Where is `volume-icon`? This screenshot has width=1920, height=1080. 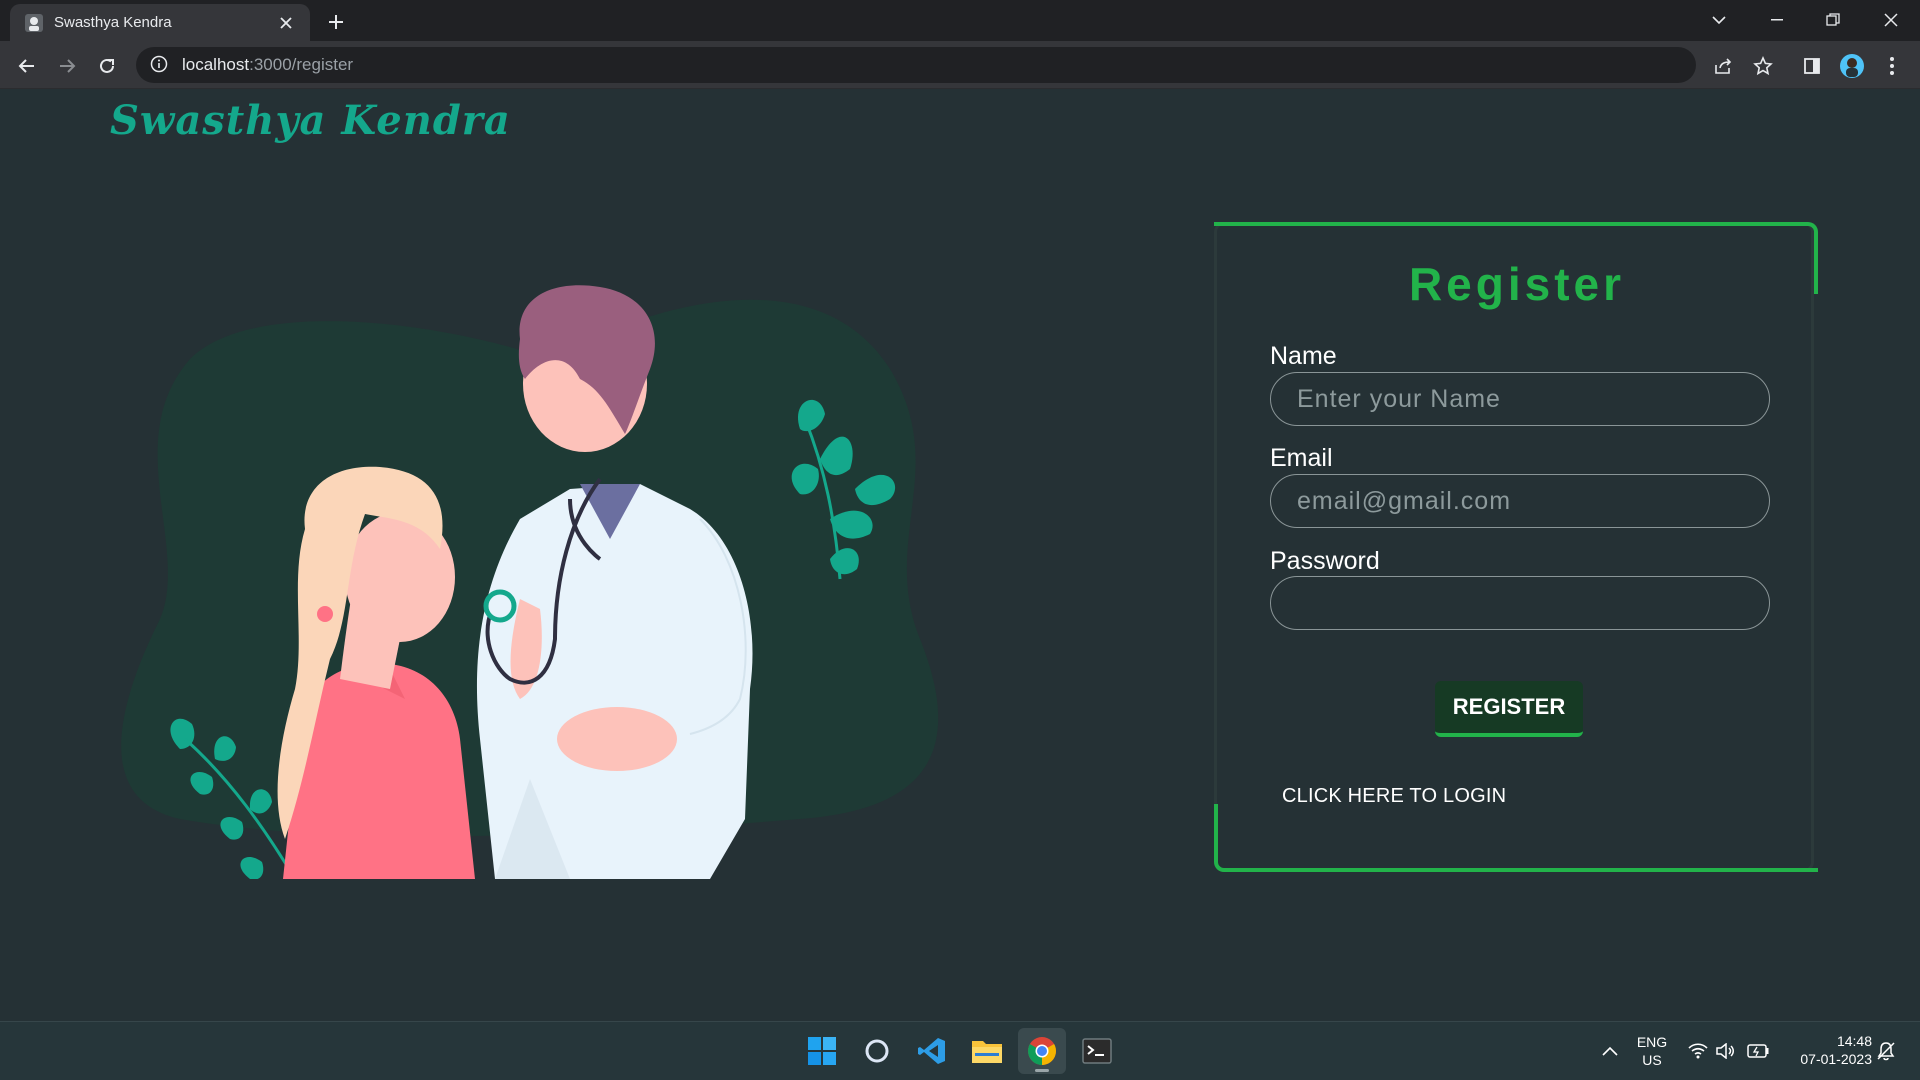 volume-icon is located at coordinates (1726, 1051).